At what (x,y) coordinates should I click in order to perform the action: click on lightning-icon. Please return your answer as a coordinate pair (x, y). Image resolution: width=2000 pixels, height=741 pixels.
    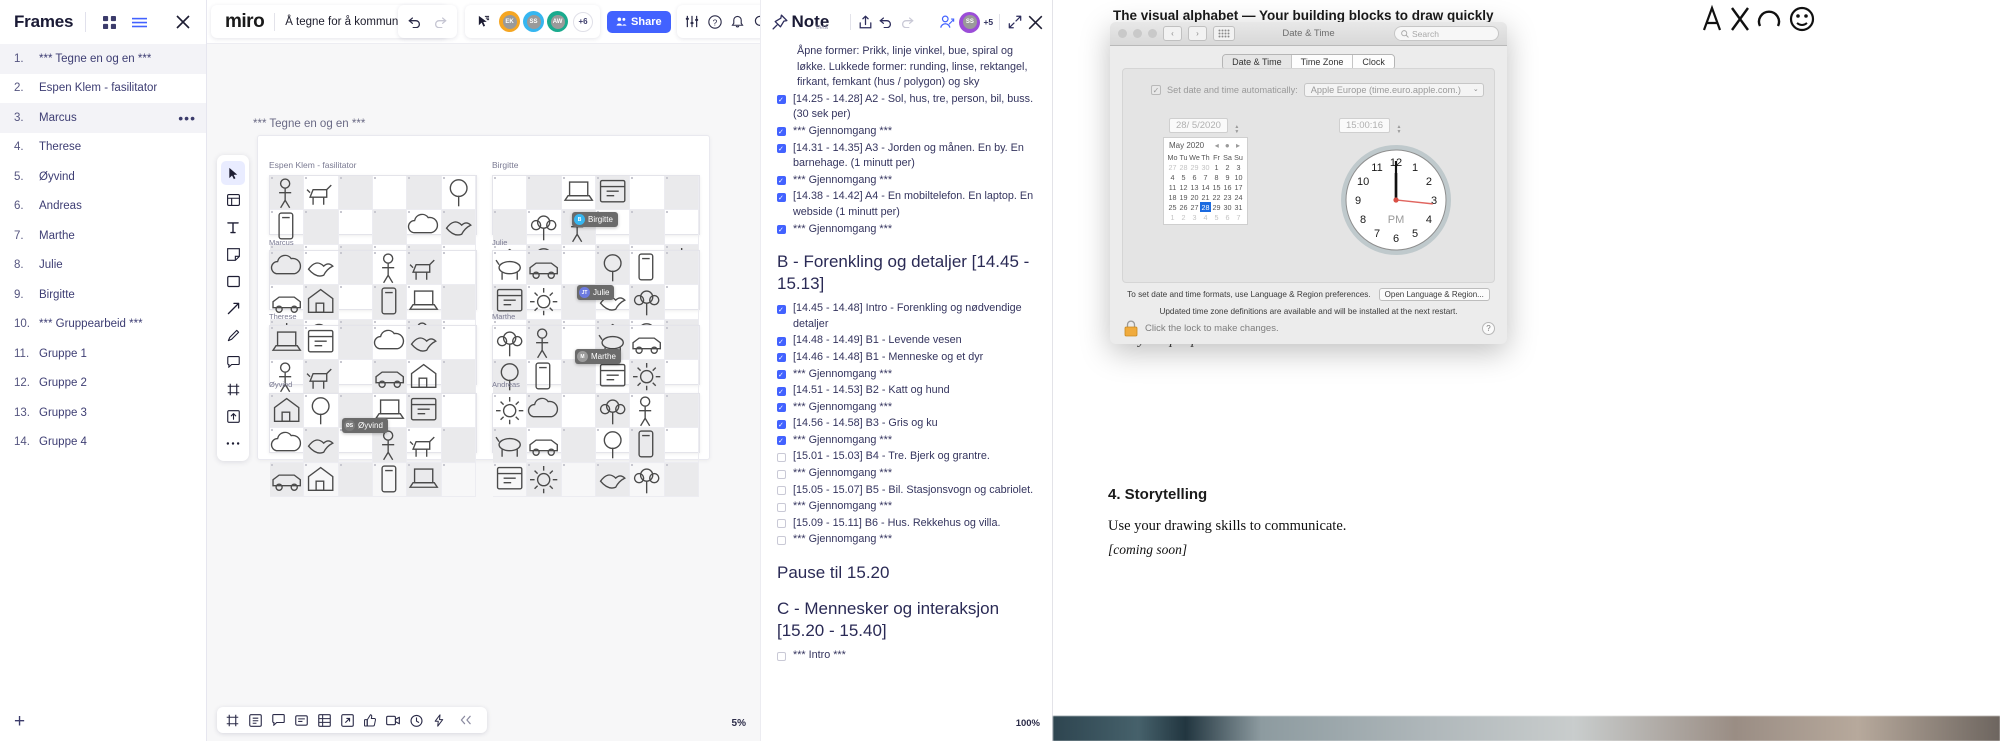
    Looking at the image, I should click on (439, 720).